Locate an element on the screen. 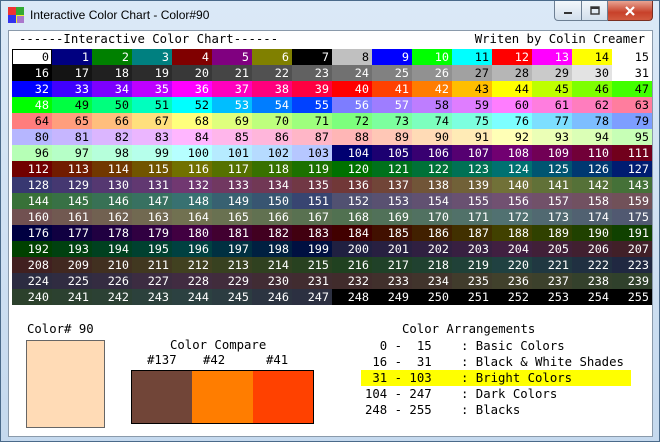 The width and height of the screenshot is (660, 442). color-cell-120: 120 is located at coordinates (352, 169).